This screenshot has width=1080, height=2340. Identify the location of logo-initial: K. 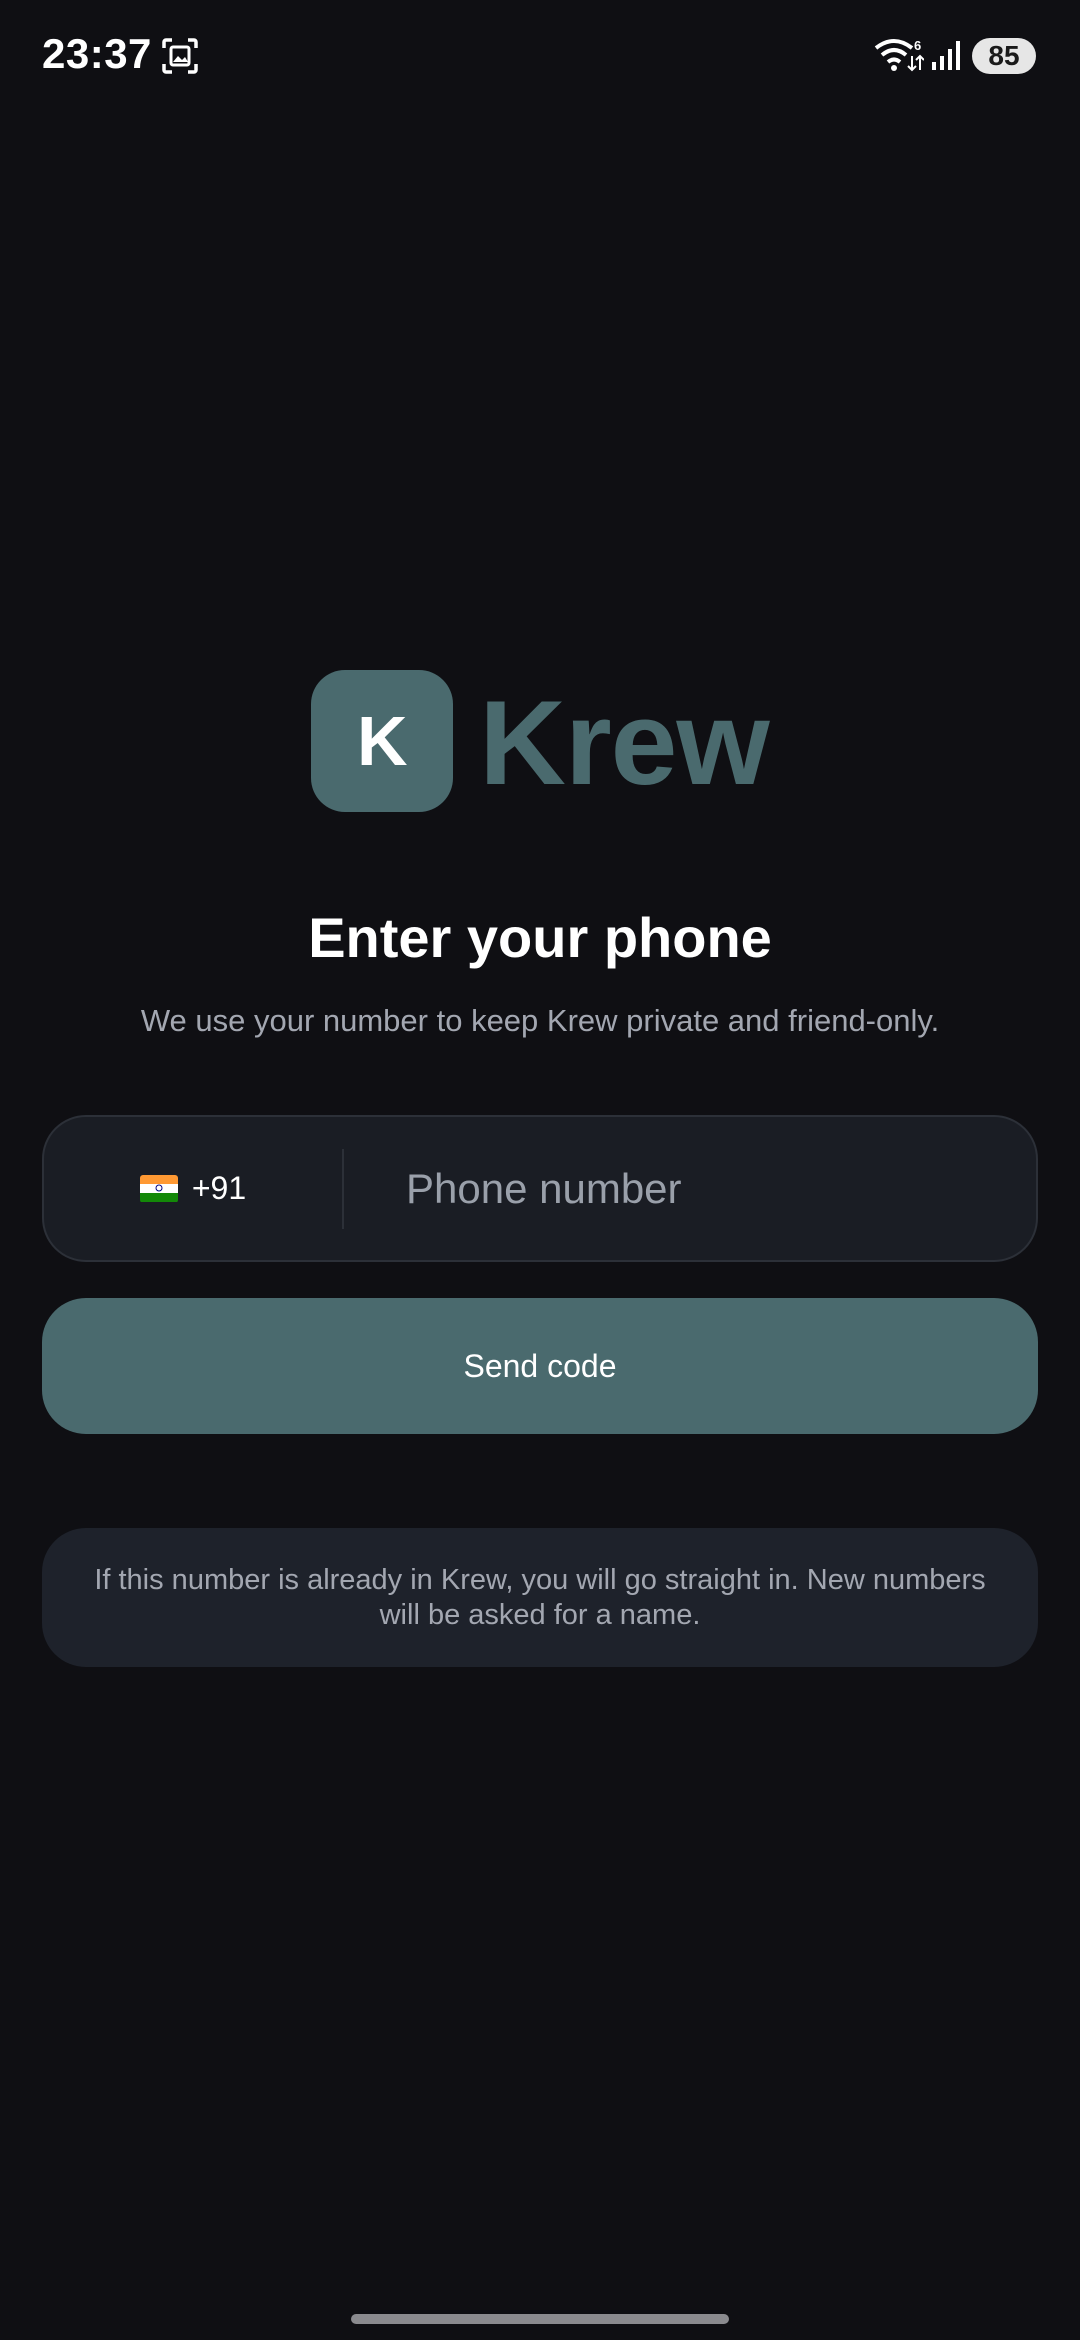
(382, 741).